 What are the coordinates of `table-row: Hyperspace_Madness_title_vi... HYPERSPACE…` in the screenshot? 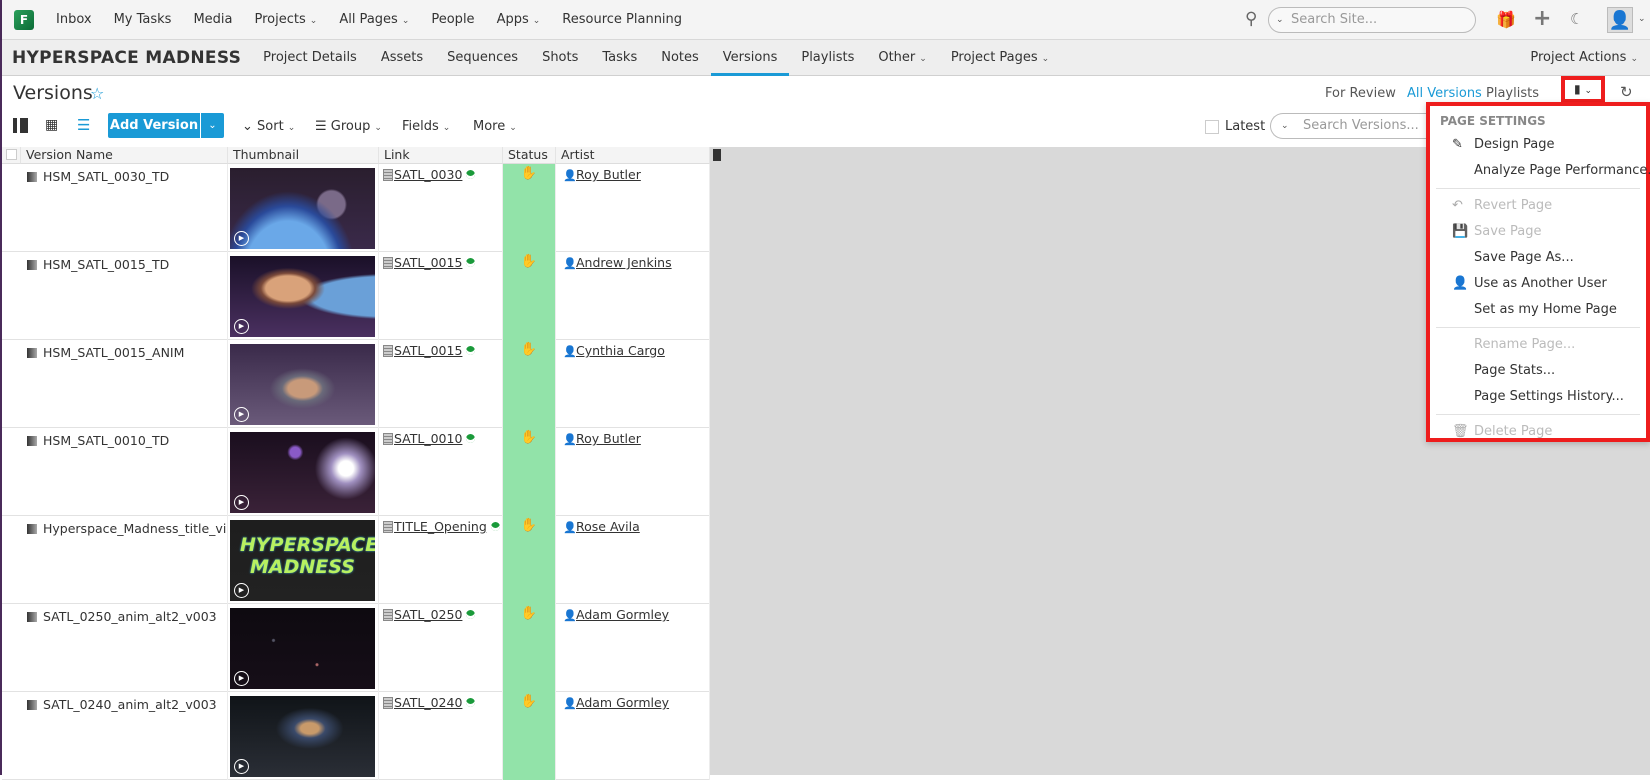 It's located at (356, 560).